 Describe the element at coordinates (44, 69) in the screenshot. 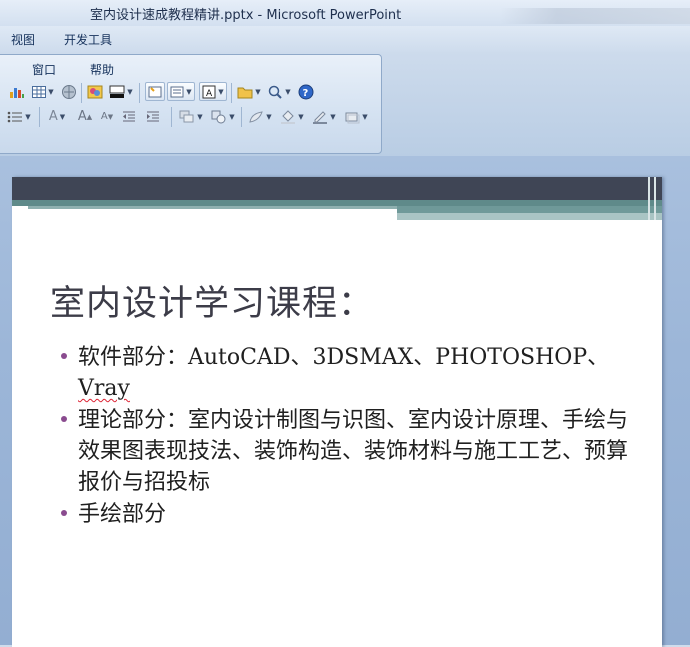

I see `menu-window: 窗口` at that location.